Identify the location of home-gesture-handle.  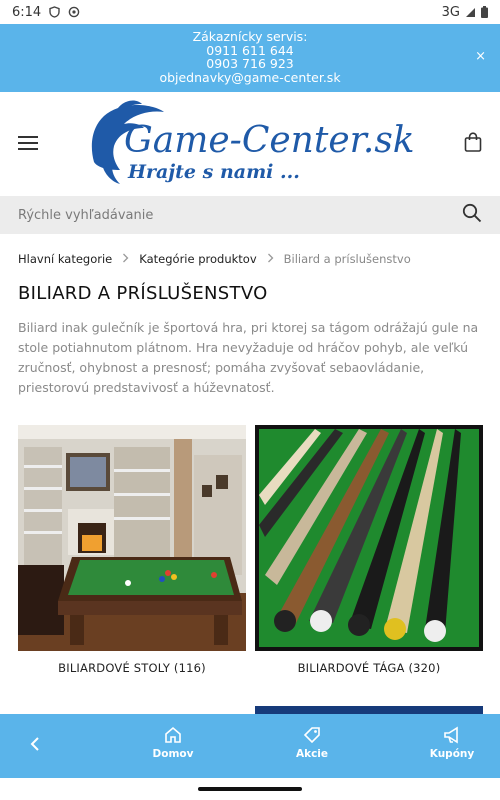
(250, 789).